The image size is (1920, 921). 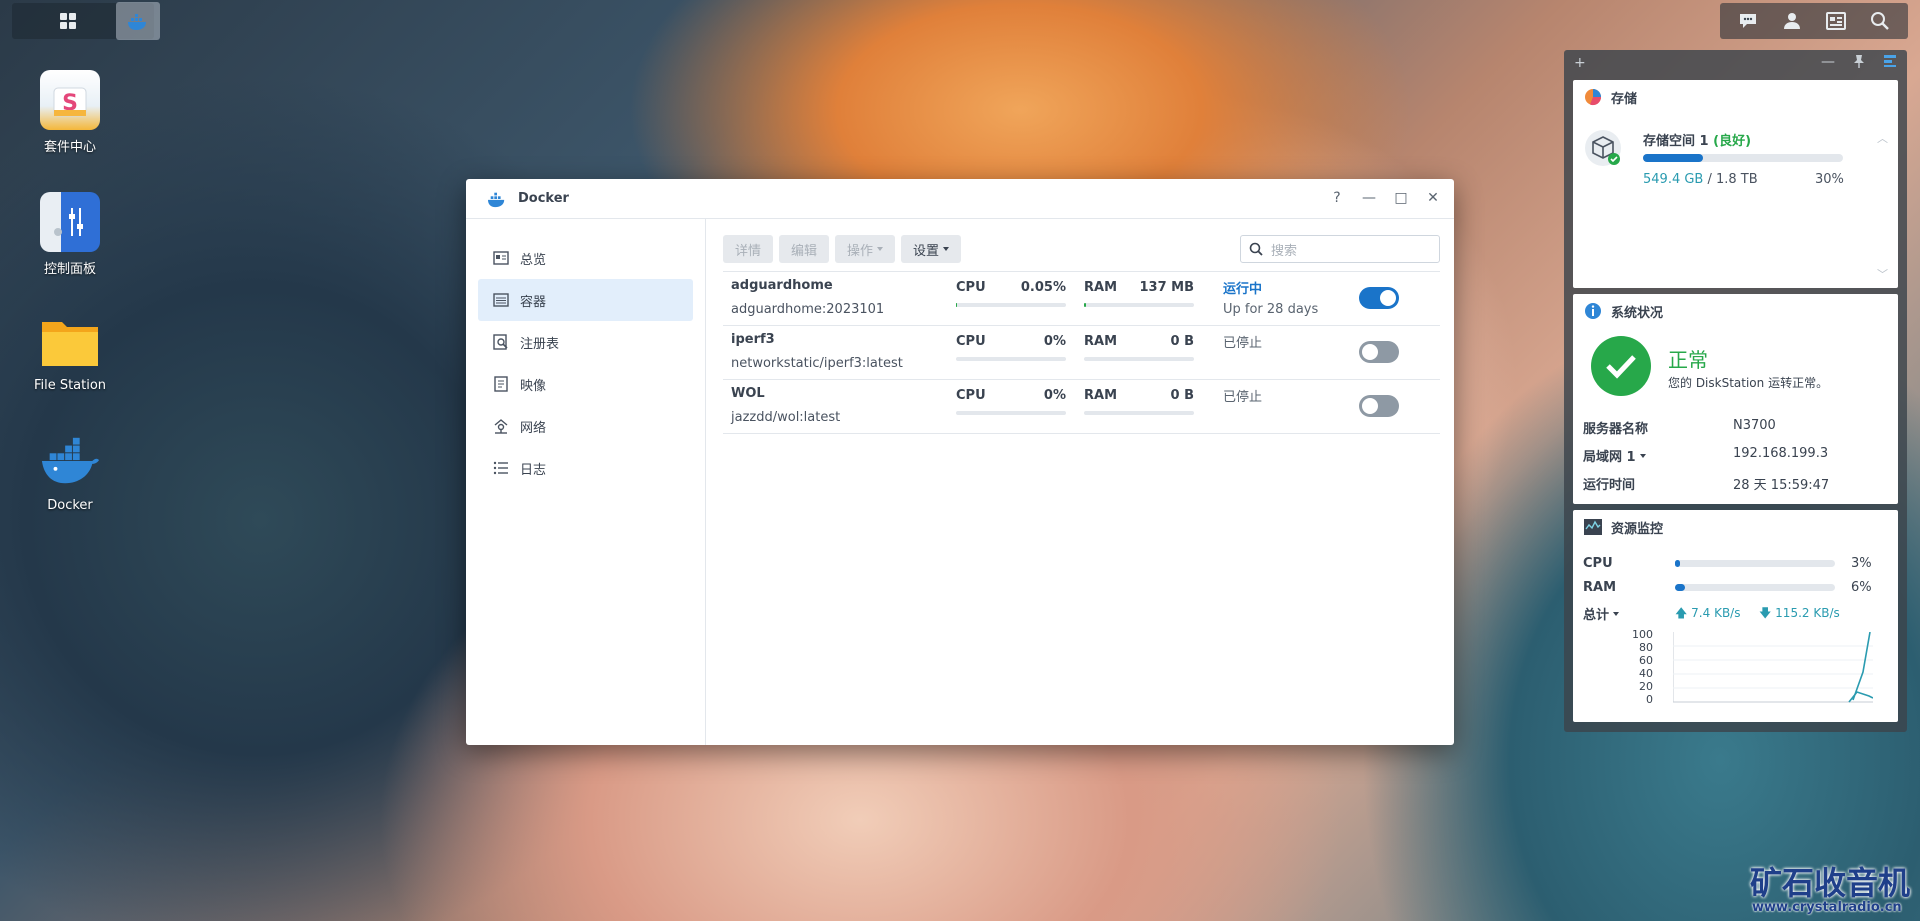 What do you see at coordinates (753, 339) in the screenshot?
I see `container-name: iperf3` at bounding box center [753, 339].